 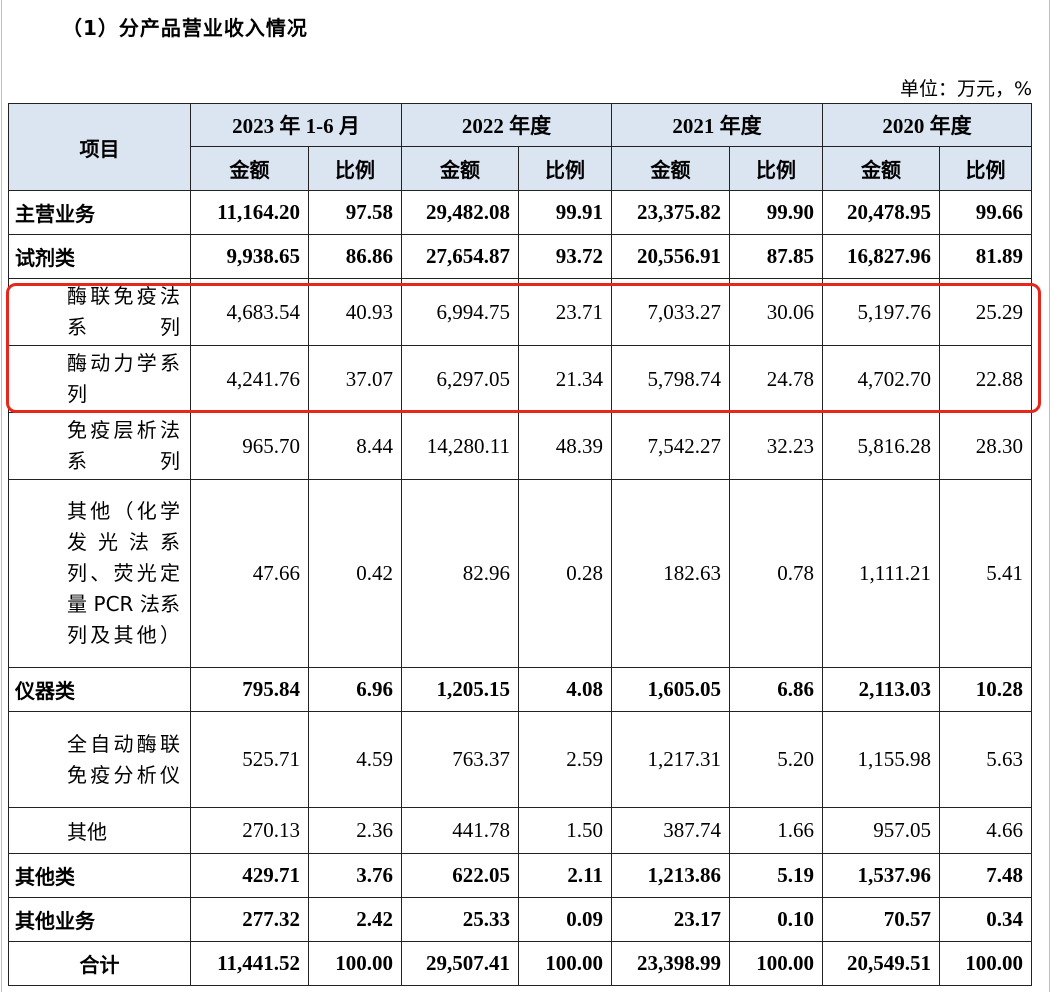 I want to click on amount-cell: 965.70, so click(x=249, y=446).